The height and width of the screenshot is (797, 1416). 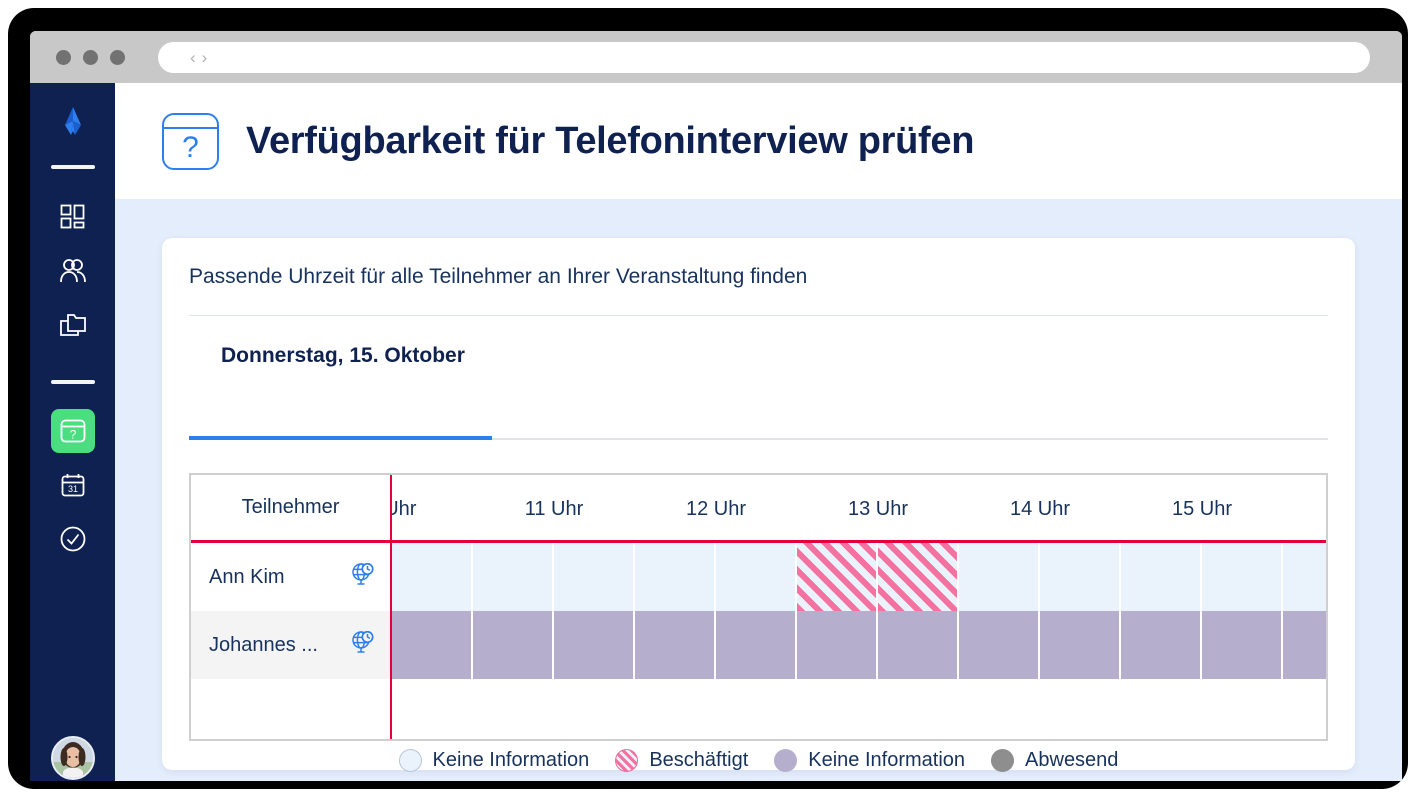 I want to click on legend-item-beschaeftigt: Beschäftigt, so click(x=681, y=760).